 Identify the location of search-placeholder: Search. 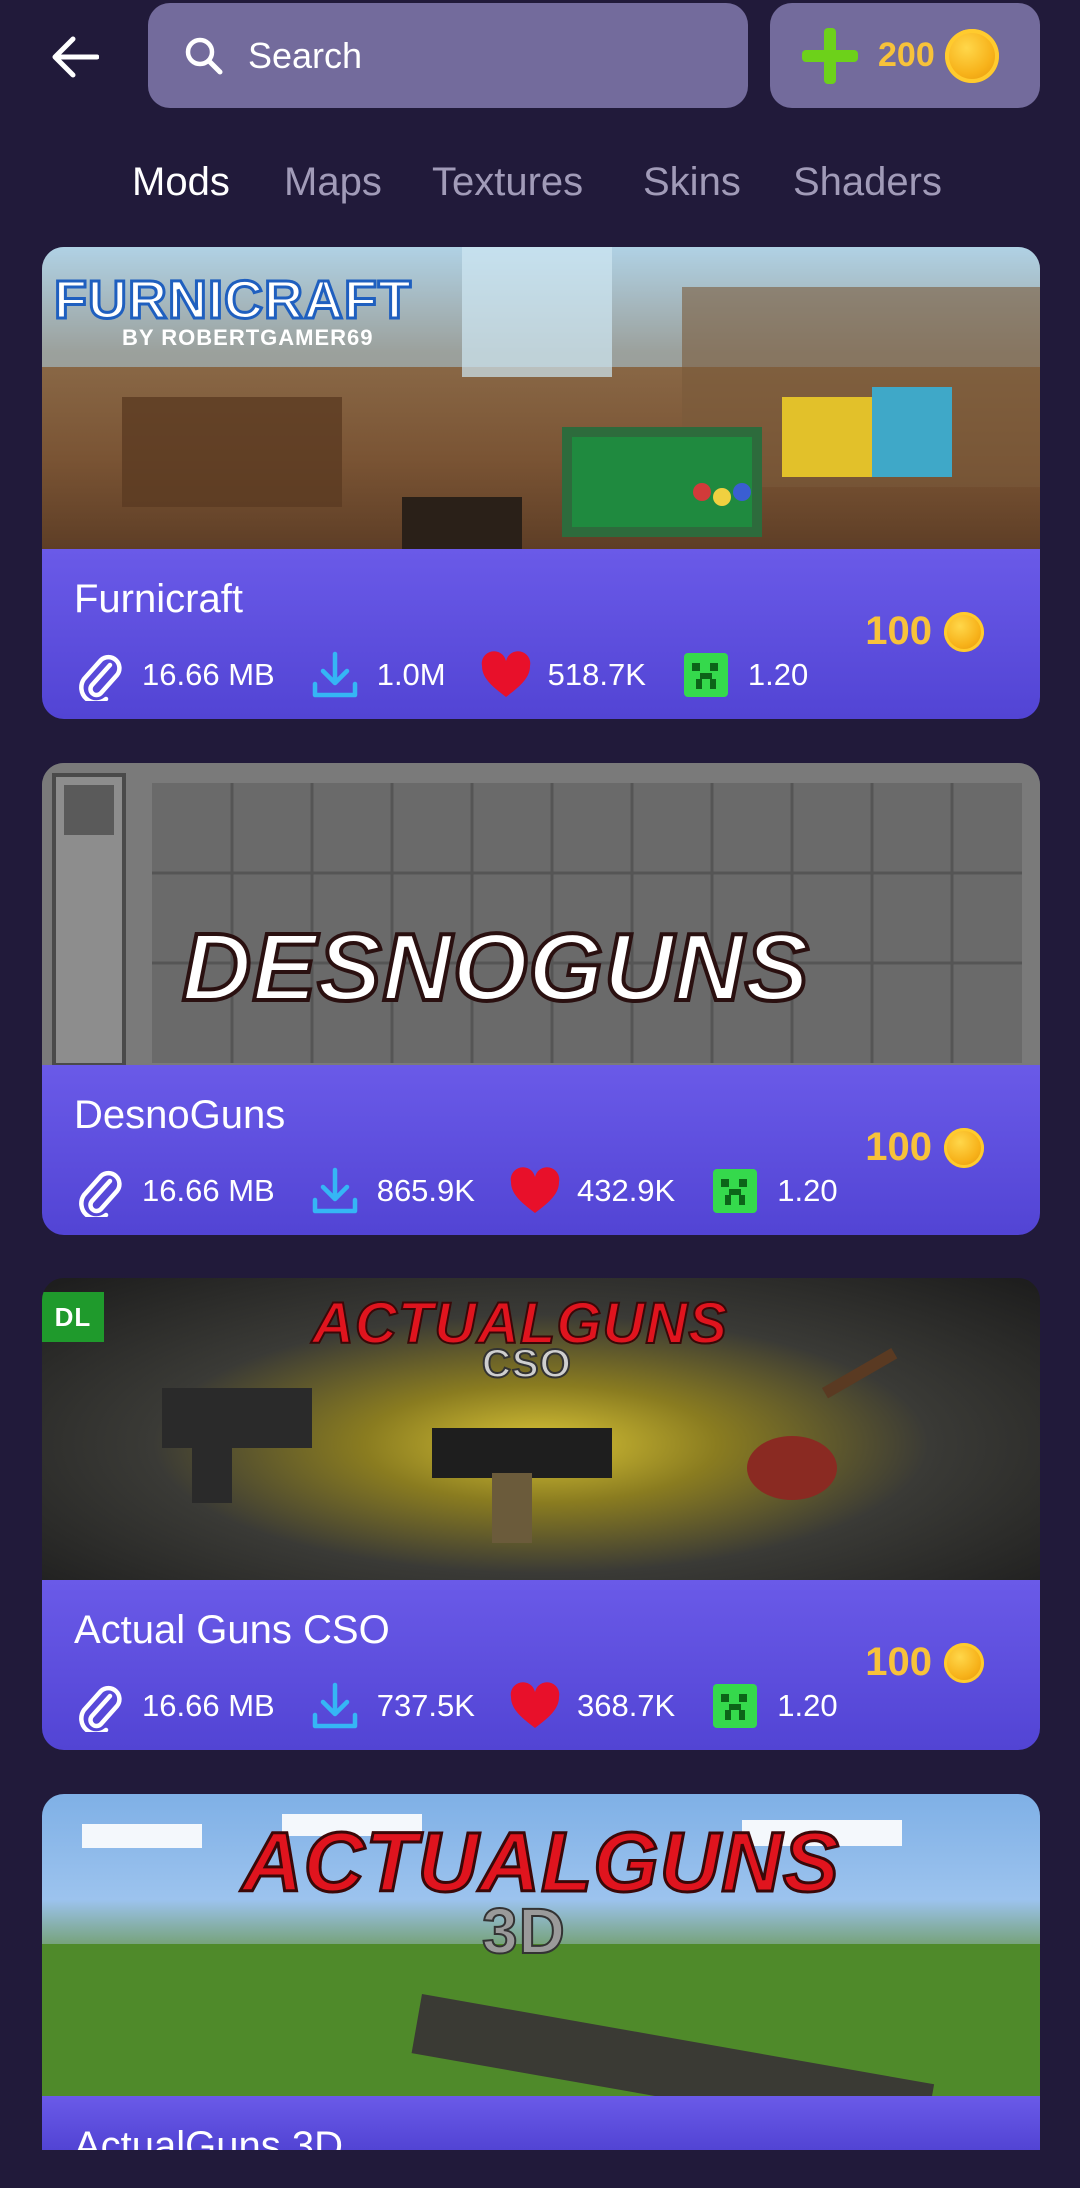
(305, 55).